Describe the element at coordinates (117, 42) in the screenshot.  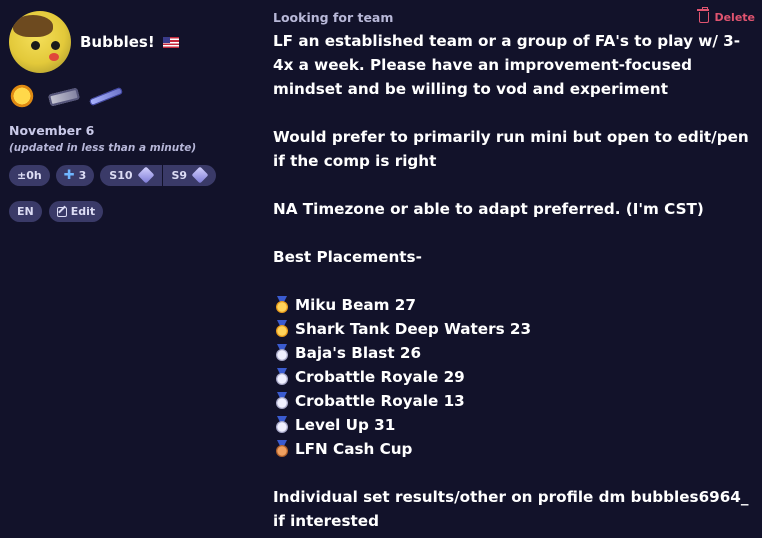
I see `username: Bubbles!` at that location.